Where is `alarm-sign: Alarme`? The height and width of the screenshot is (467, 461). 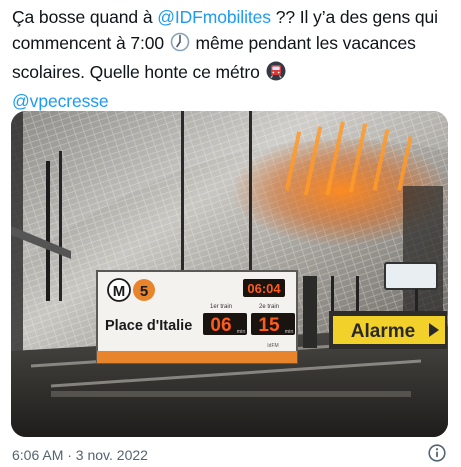
alarm-sign: Alarme is located at coordinates (388, 330).